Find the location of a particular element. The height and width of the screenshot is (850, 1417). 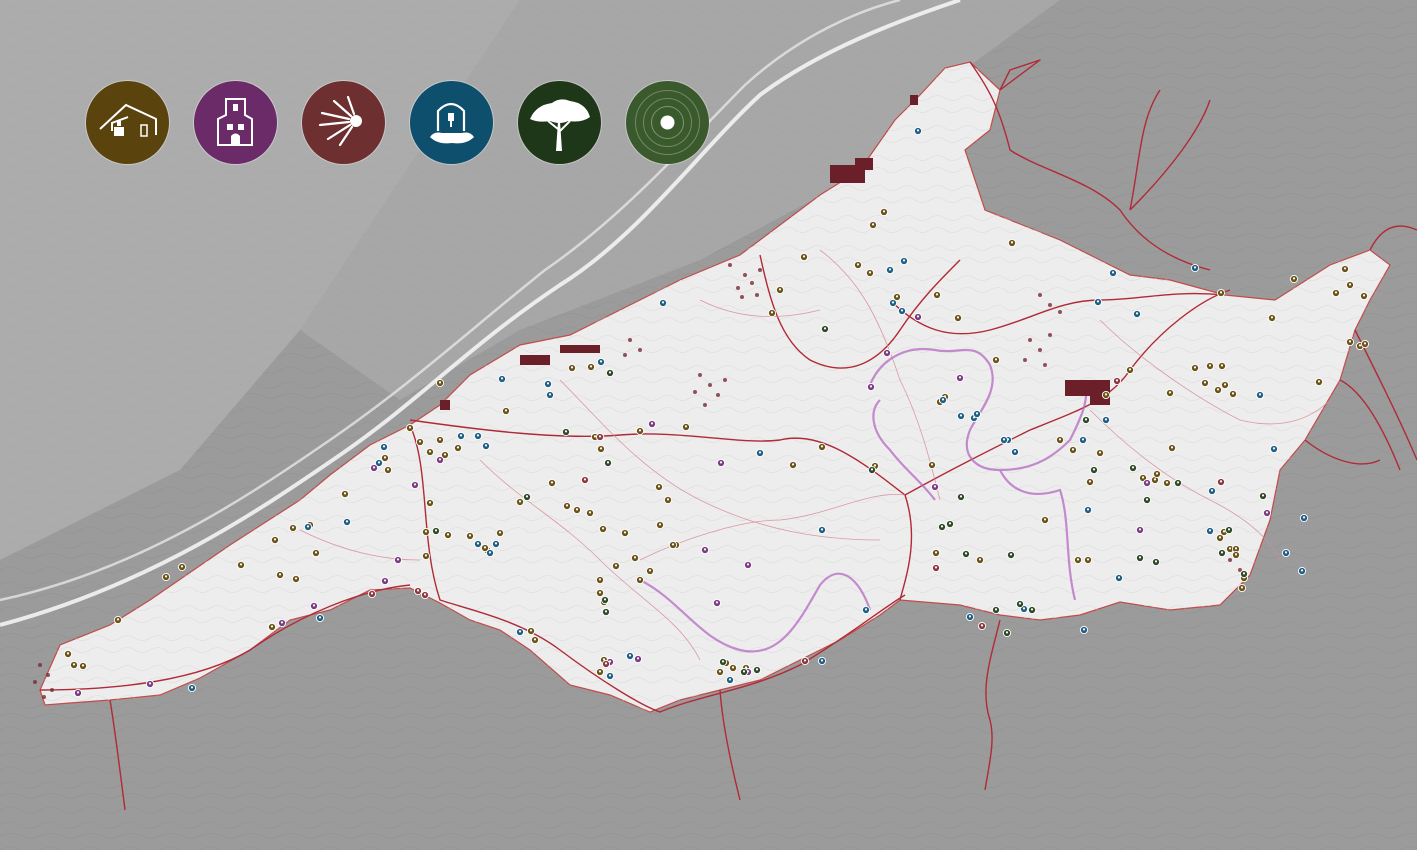

legend-viewpoint is located at coordinates (343, 122).